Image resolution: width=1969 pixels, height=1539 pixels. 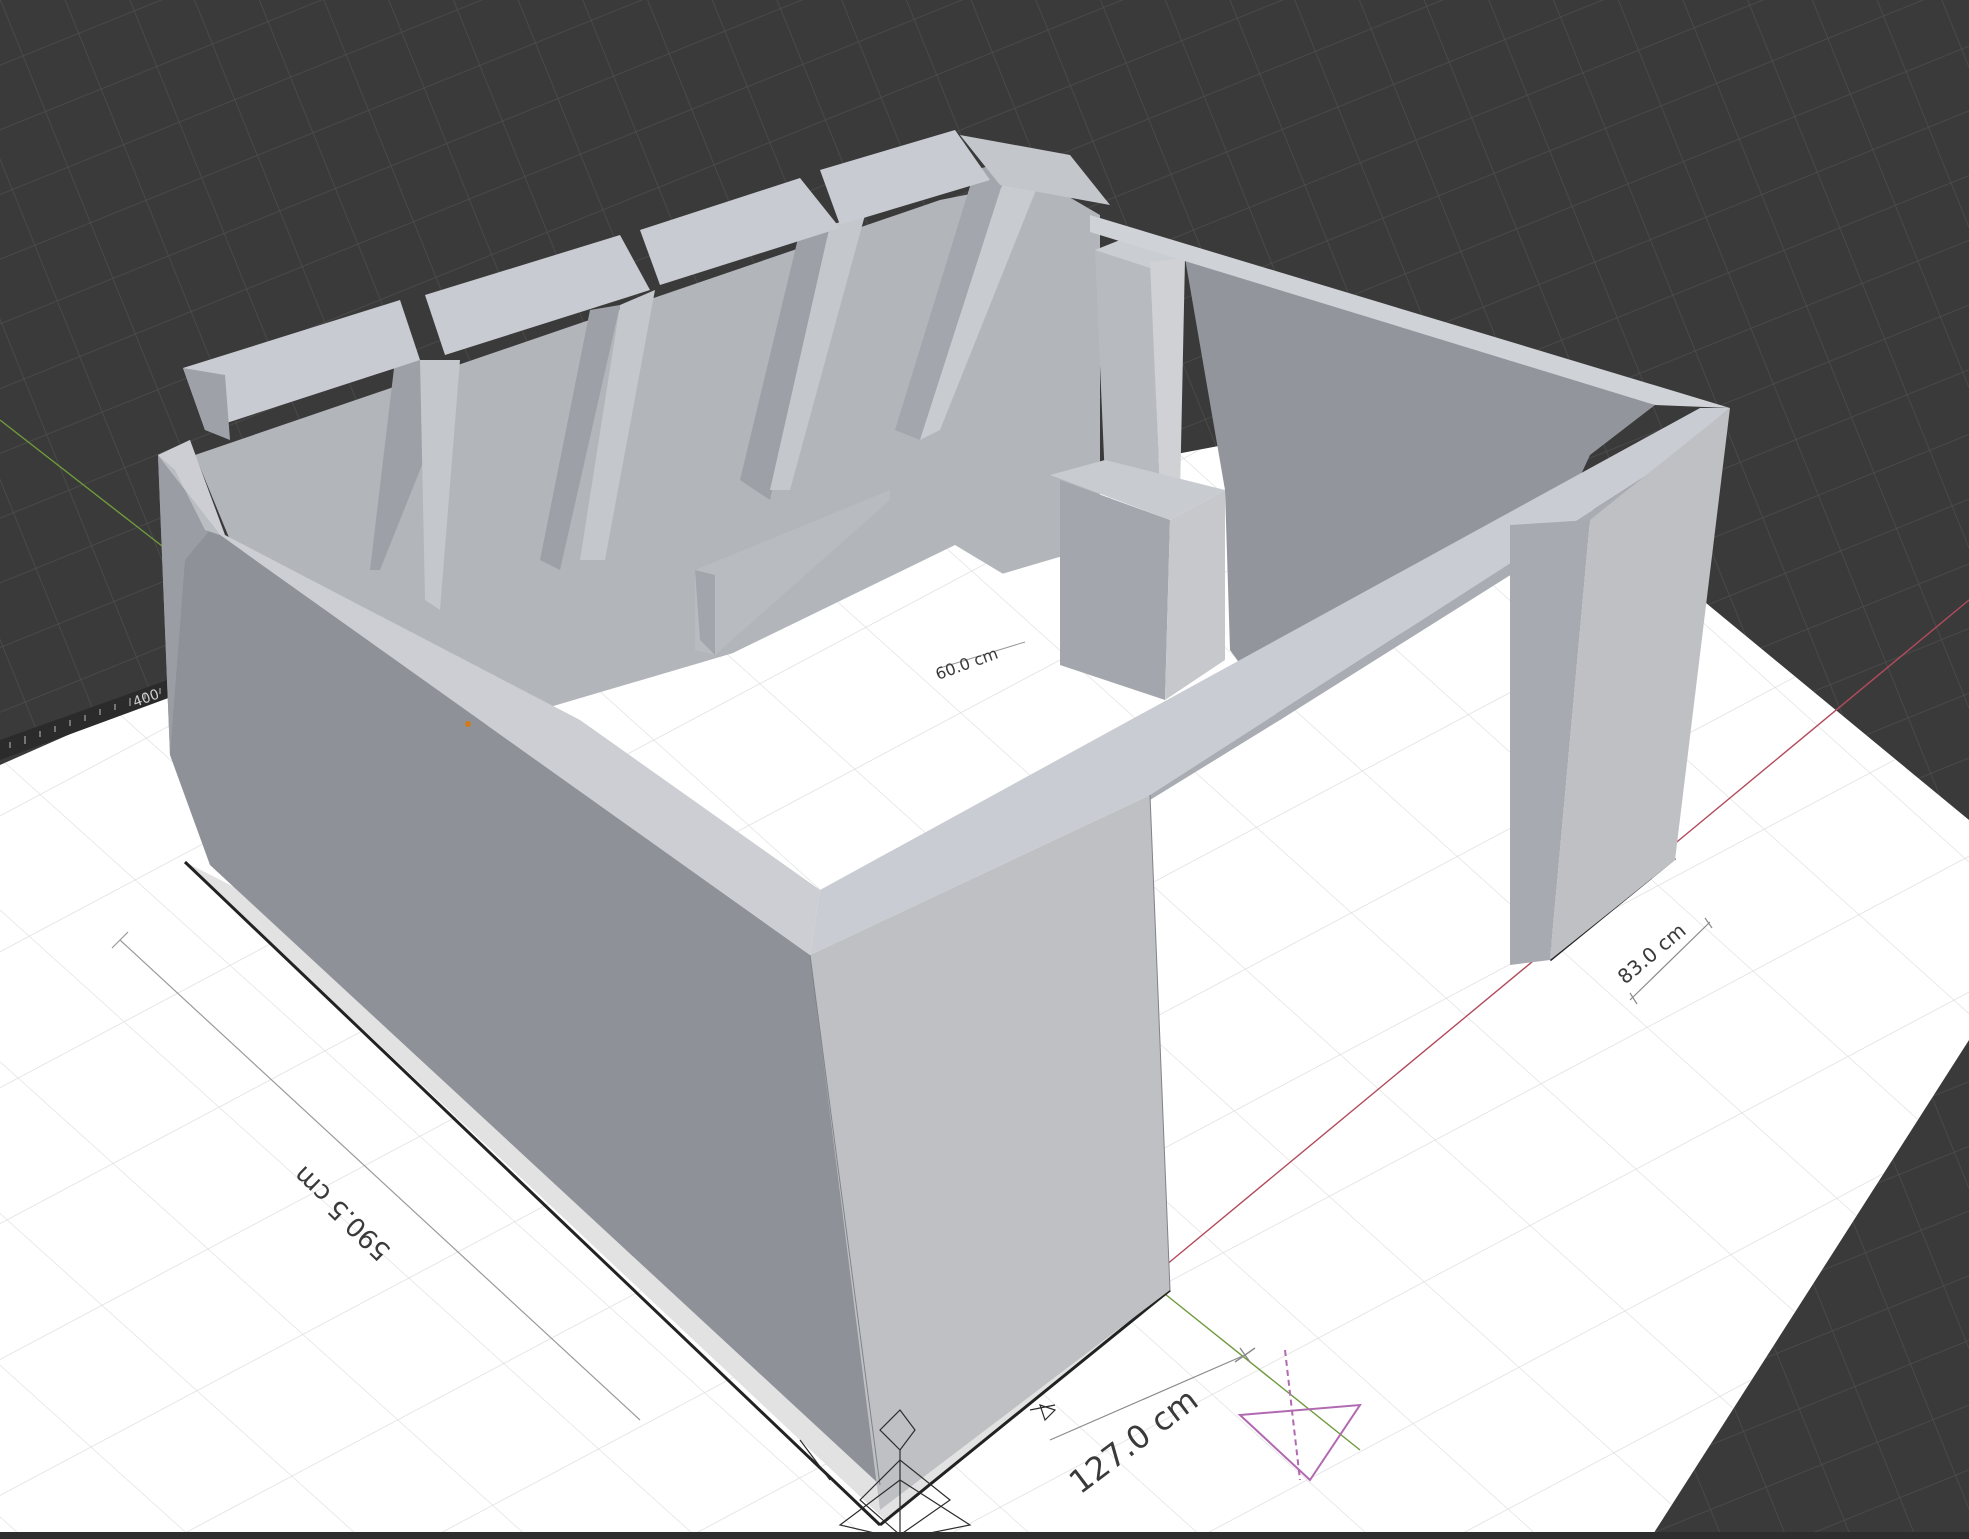 What do you see at coordinates (468, 724) in the screenshot?
I see `vertex-marker` at bounding box center [468, 724].